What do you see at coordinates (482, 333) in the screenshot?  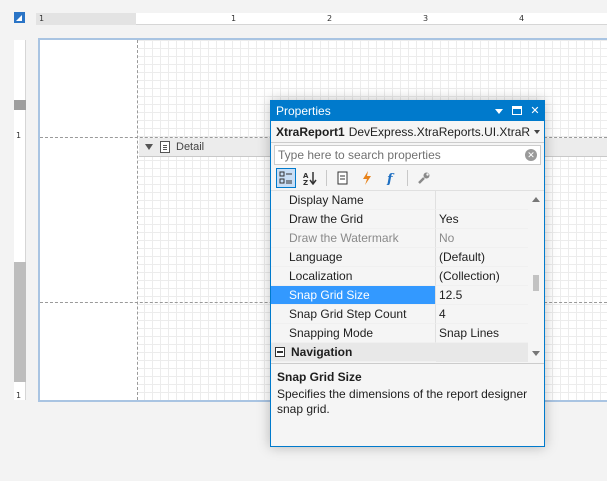 I see `property-value: Snap Lines` at bounding box center [482, 333].